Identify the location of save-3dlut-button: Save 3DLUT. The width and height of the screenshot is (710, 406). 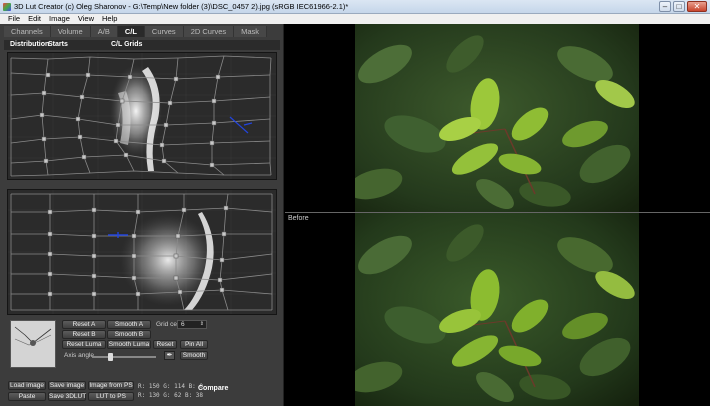
(67, 396).